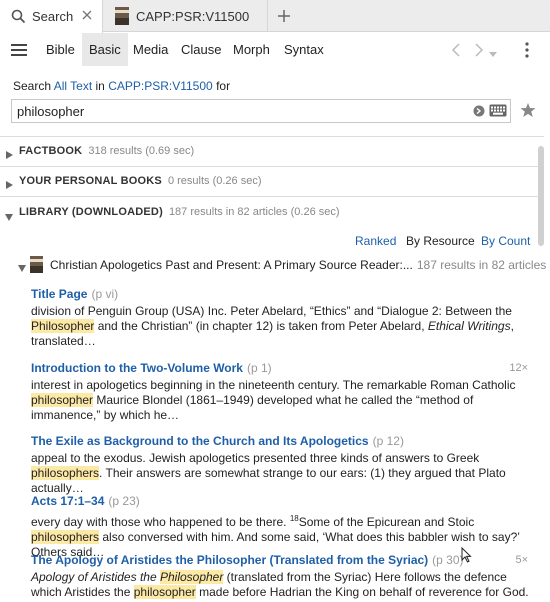 This screenshot has height=602, width=550. What do you see at coordinates (466, 554) in the screenshot?
I see `mouse-cursor-icon` at bounding box center [466, 554].